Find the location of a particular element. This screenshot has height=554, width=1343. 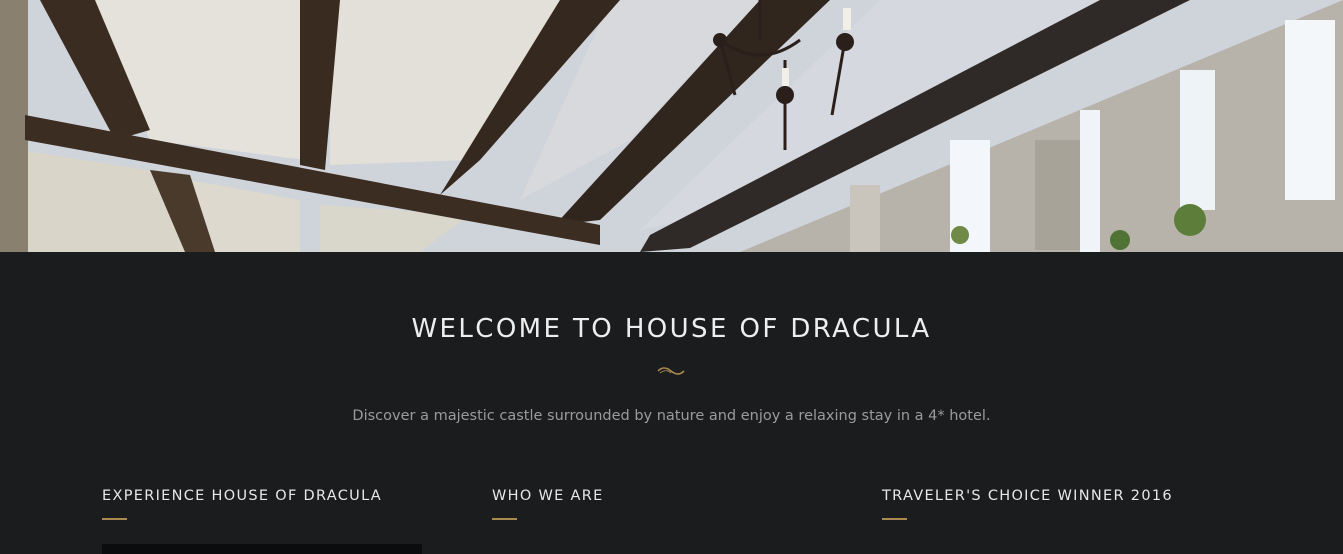

column-heading-experience: EXPERIENCE HOUSE OF DRACULA is located at coordinates (242, 496).